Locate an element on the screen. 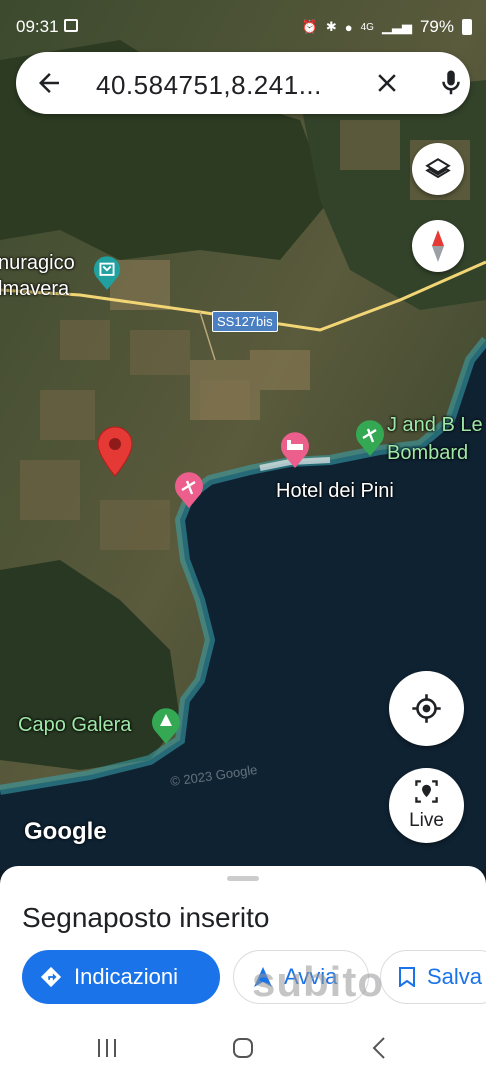 Image resolution: width=486 pixels, height=1080 pixels. museum-pin-icon is located at coordinates (107, 273).